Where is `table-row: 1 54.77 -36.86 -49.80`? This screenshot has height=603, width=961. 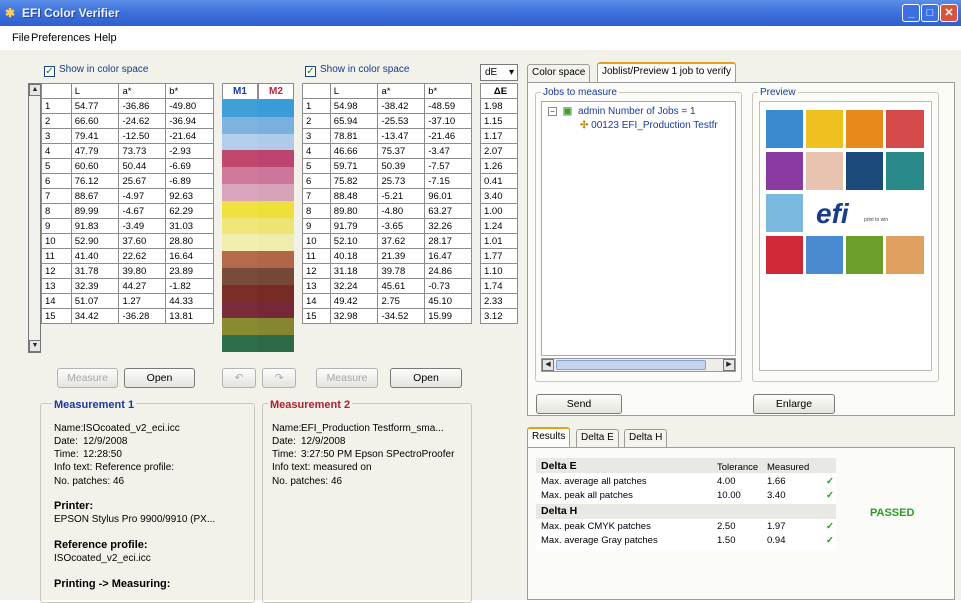 table-row: 1 54.77 -36.86 -49.80 is located at coordinates (127, 106).